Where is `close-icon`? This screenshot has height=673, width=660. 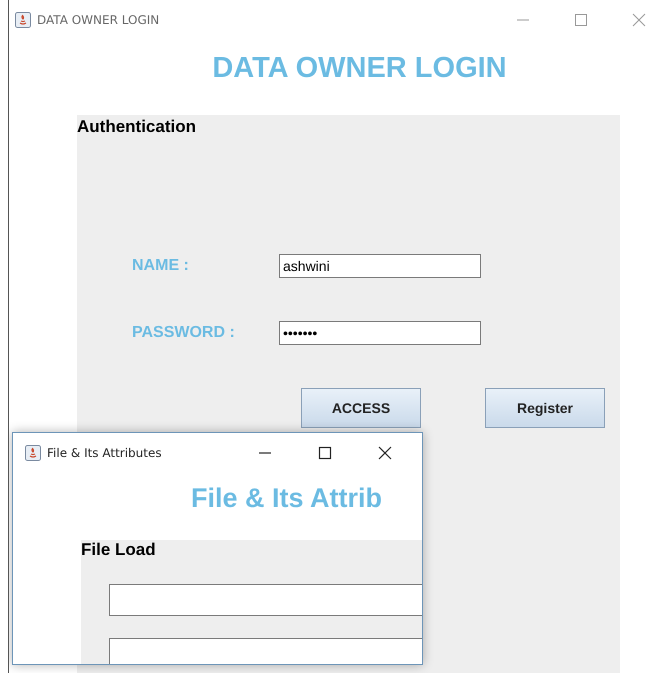 close-icon is located at coordinates (385, 453).